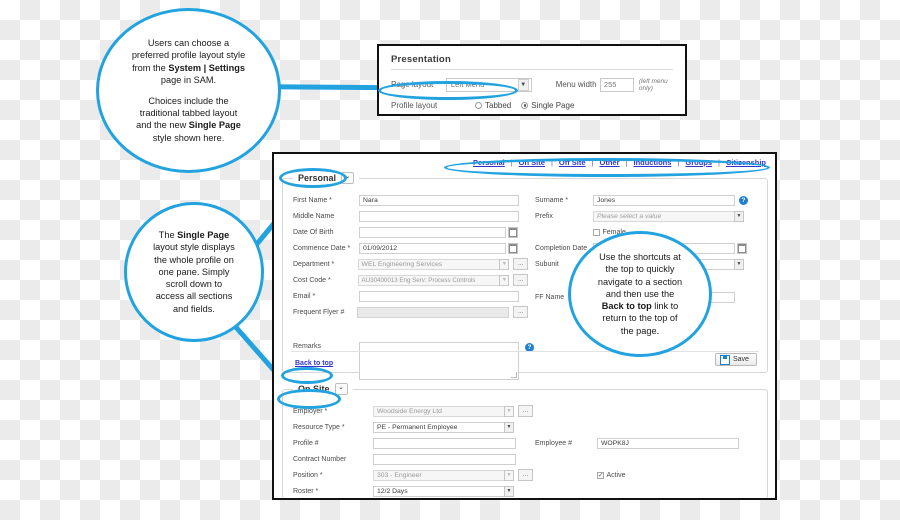 Image resolution: width=900 pixels, height=520 pixels. I want to click on highlight-oval-profile-layout, so click(448, 90).